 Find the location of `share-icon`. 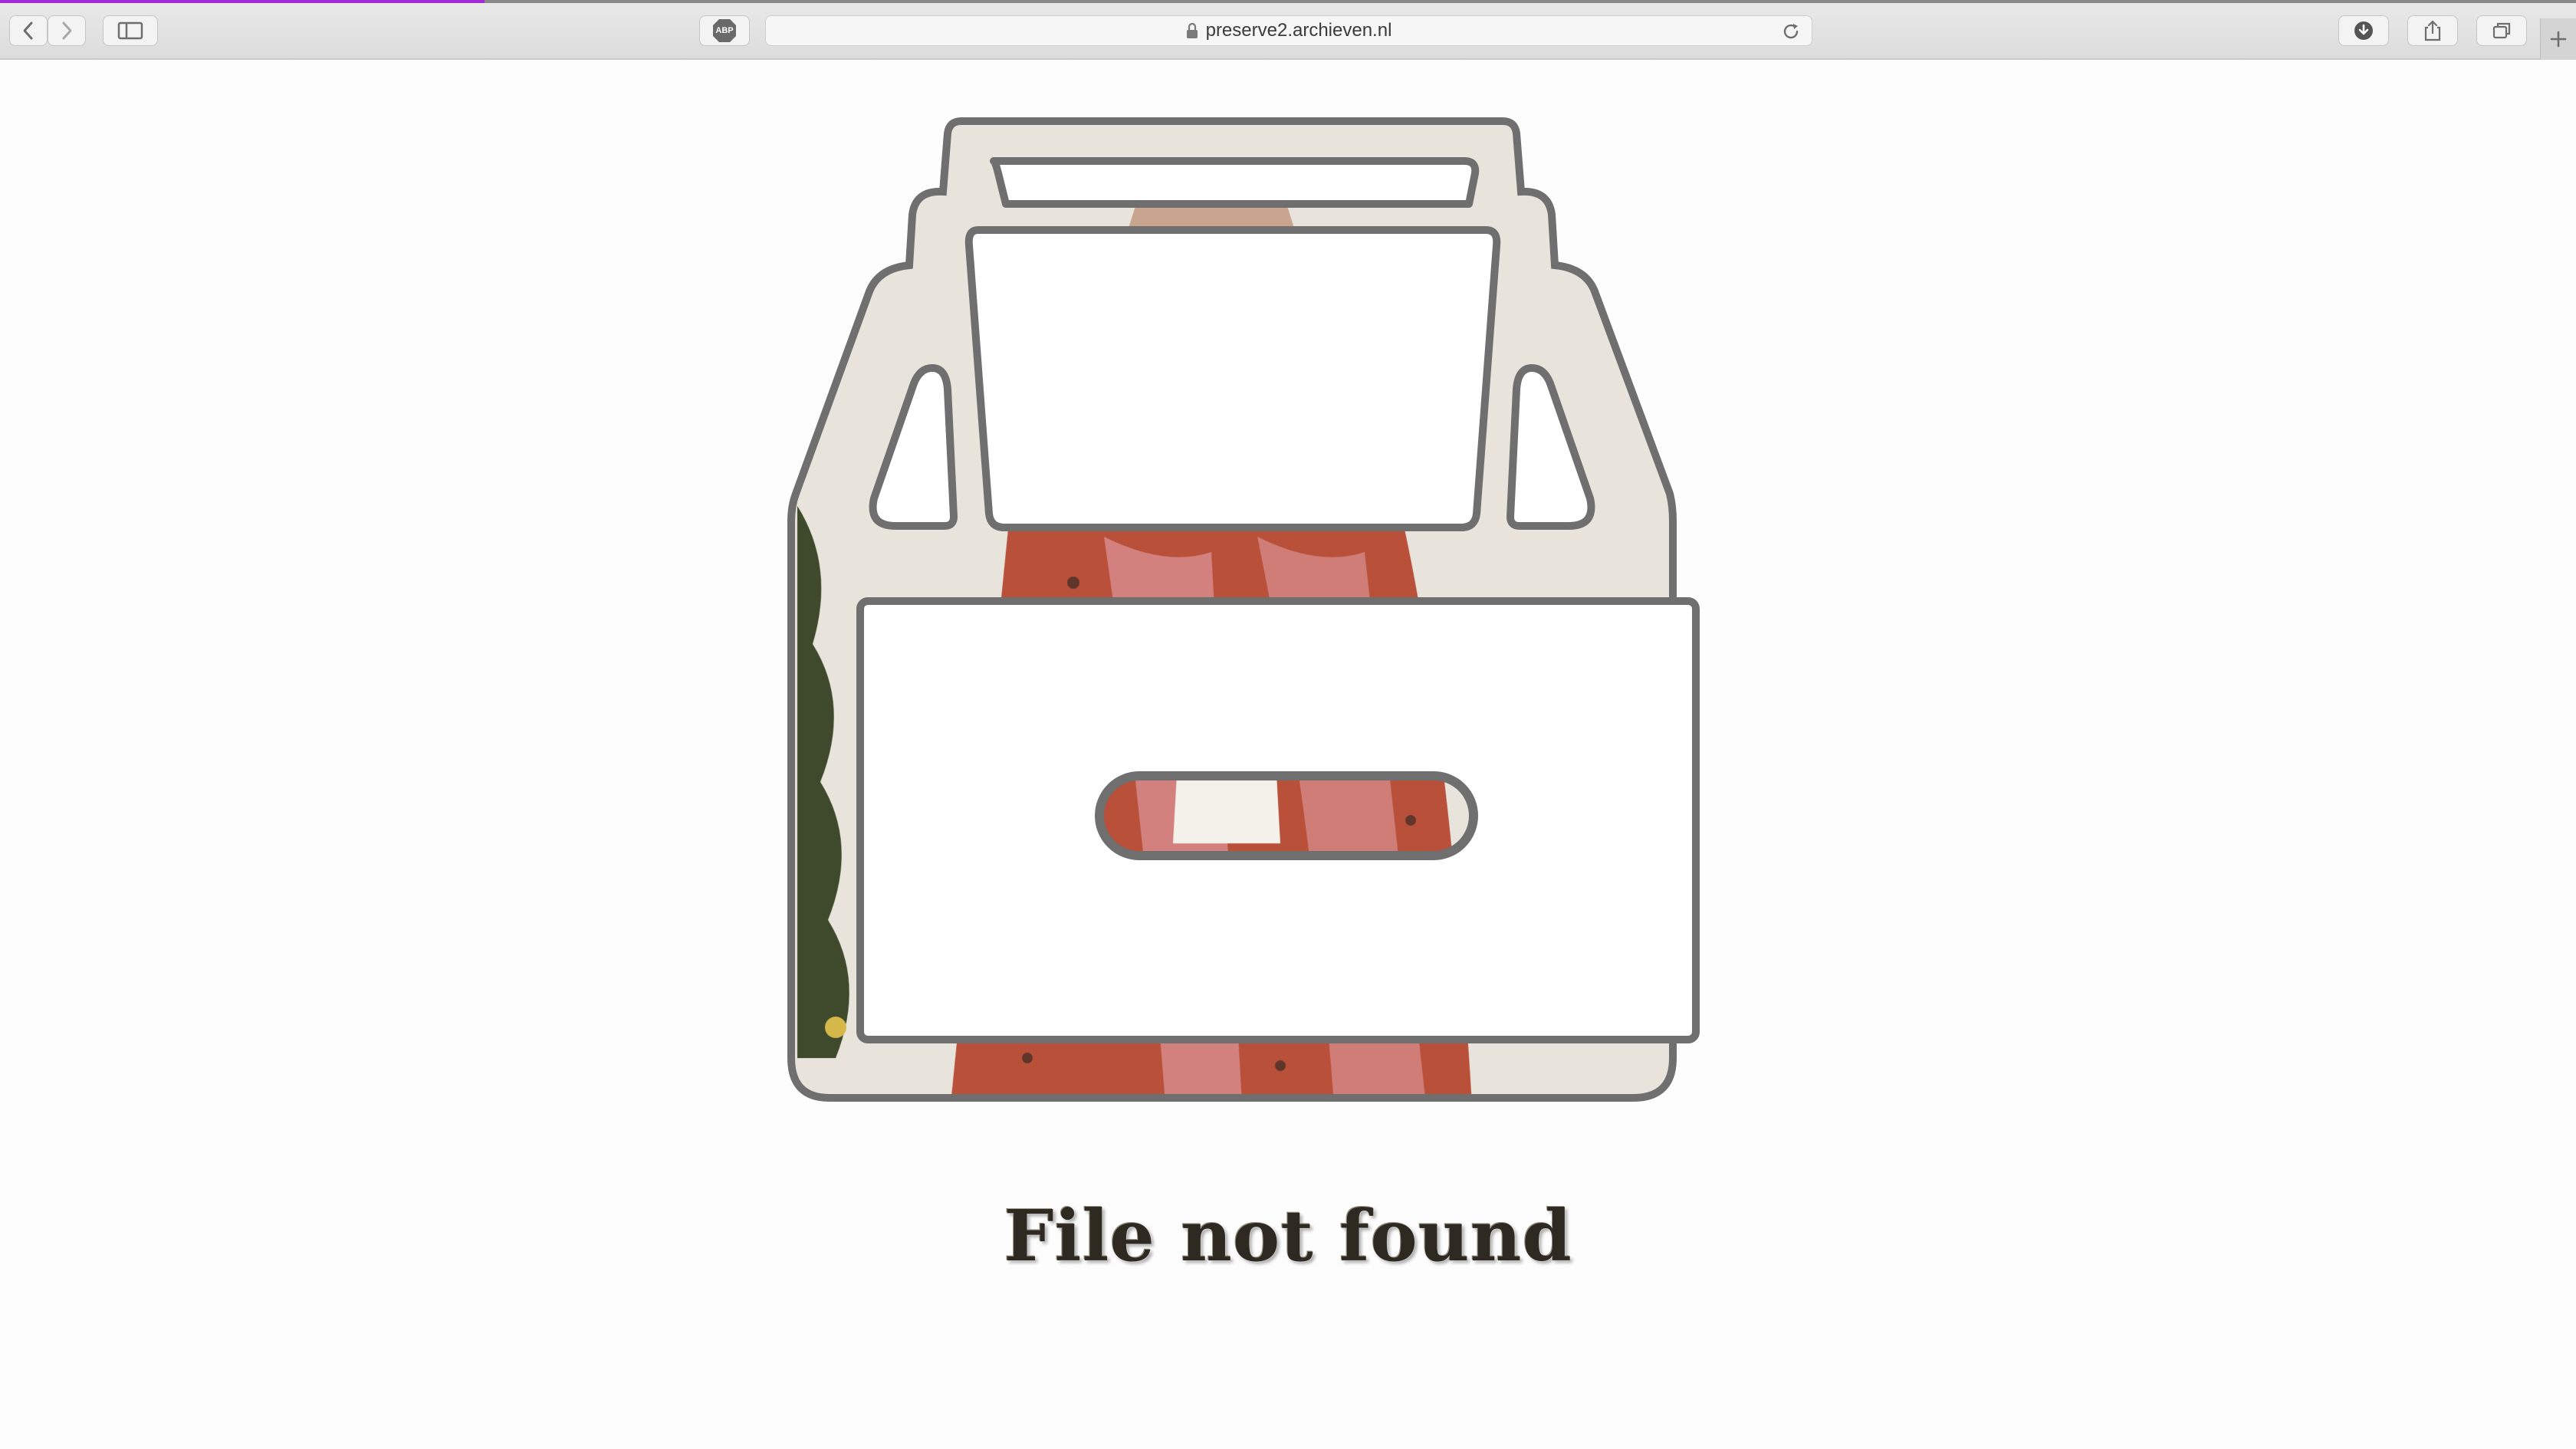

share-icon is located at coordinates (2433, 30).